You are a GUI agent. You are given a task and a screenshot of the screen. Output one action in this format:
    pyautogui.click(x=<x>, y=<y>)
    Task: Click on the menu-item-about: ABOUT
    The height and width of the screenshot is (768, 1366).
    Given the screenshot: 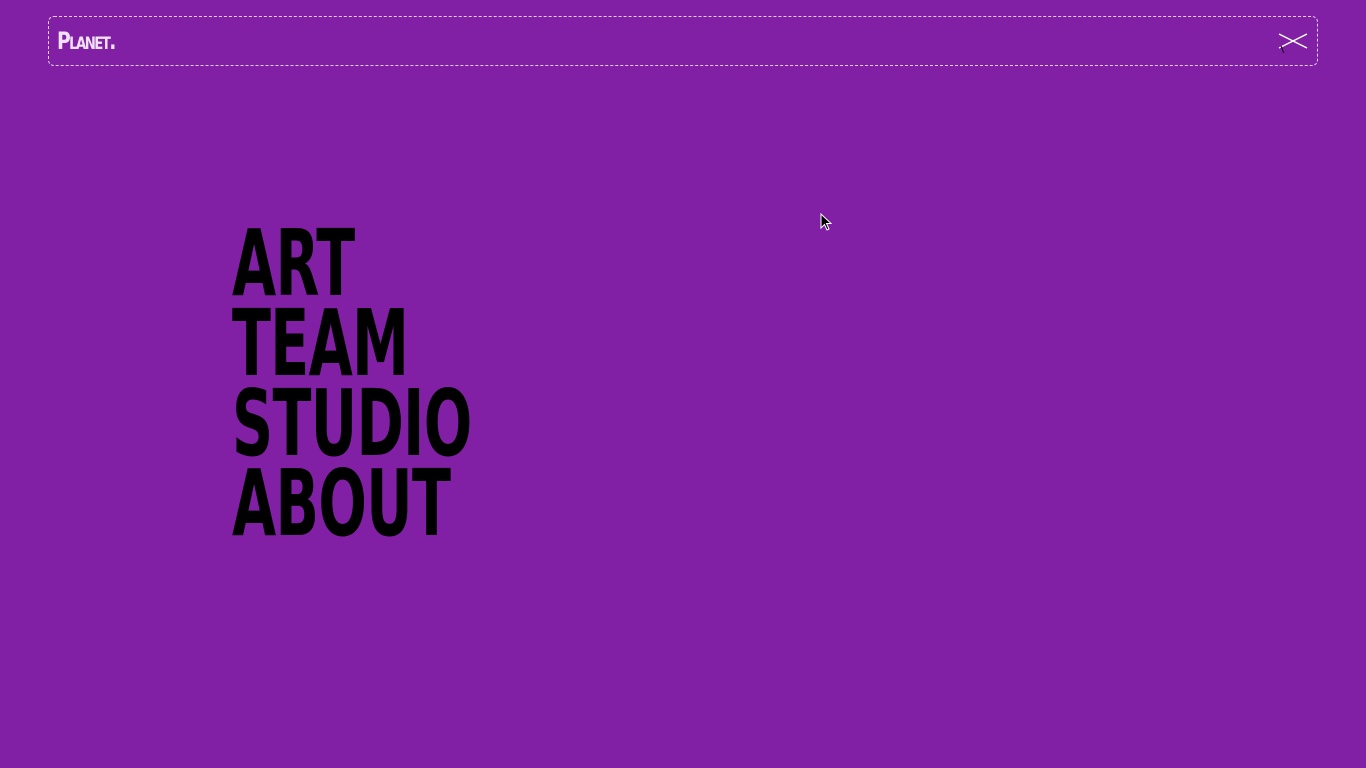 What is the action you would take?
    pyautogui.click(x=425, y=504)
    